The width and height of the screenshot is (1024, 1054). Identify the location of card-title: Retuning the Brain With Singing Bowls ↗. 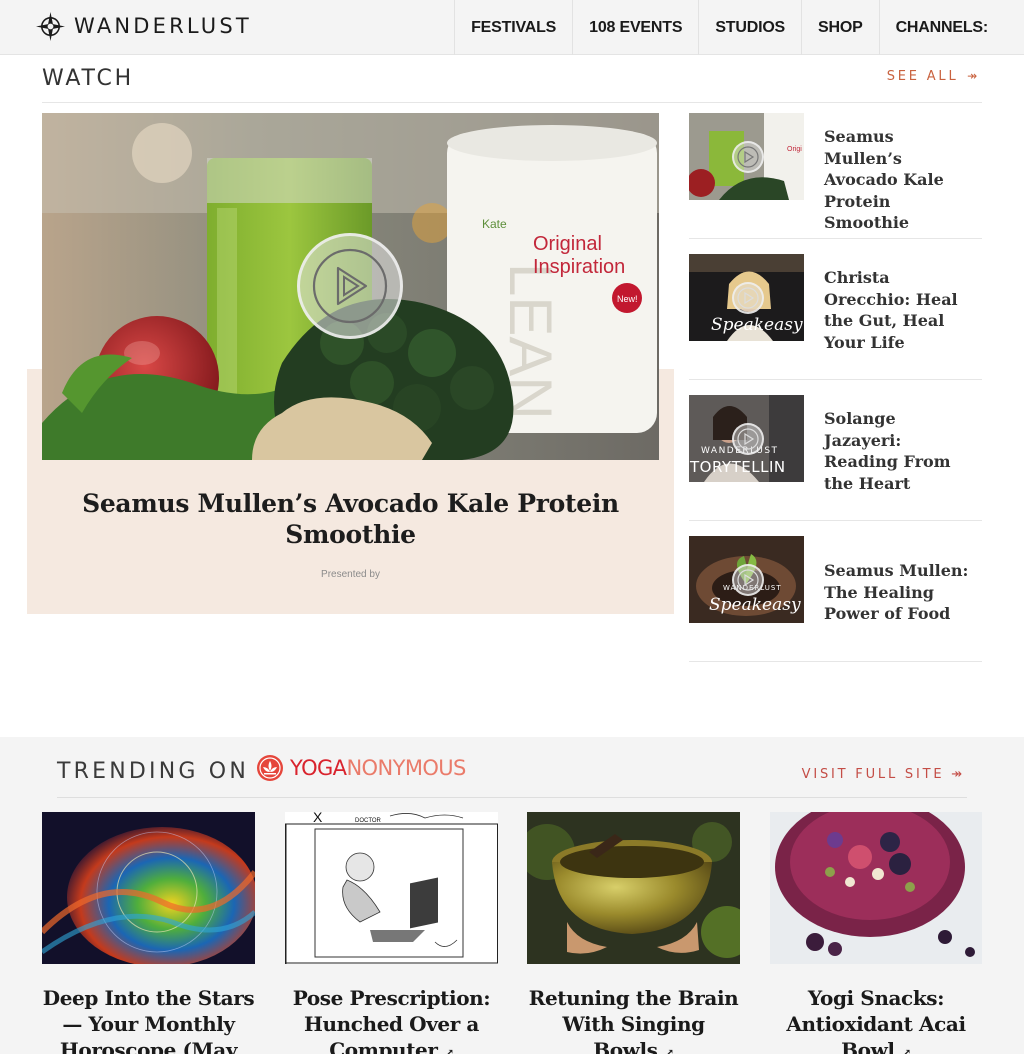
(633, 1019).